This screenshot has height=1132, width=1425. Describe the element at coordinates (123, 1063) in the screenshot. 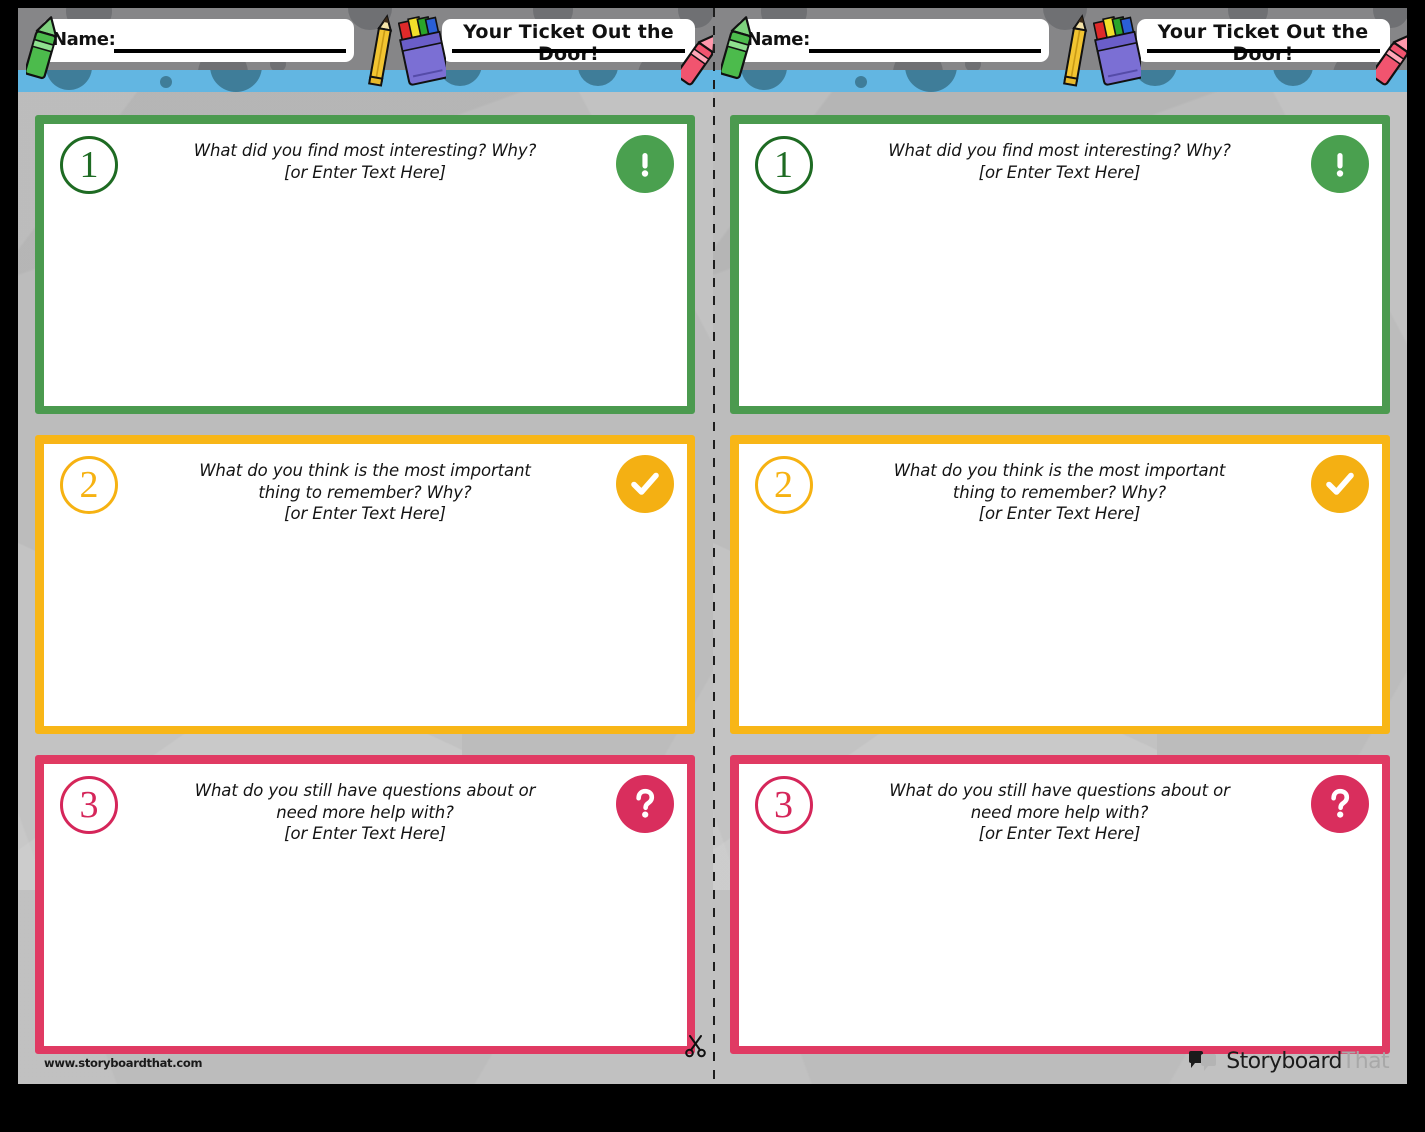

I see `footer-url-left: www.storyboardthat.com` at that location.